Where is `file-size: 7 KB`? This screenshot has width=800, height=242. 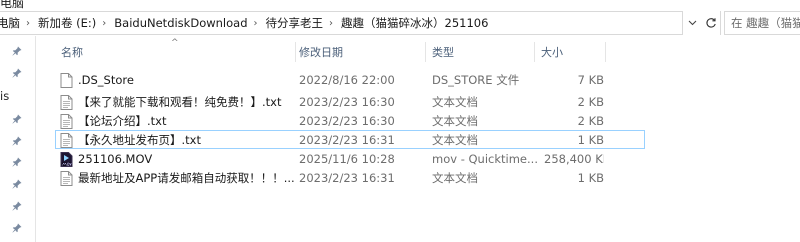 file-size: 7 KB is located at coordinates (590, 80).